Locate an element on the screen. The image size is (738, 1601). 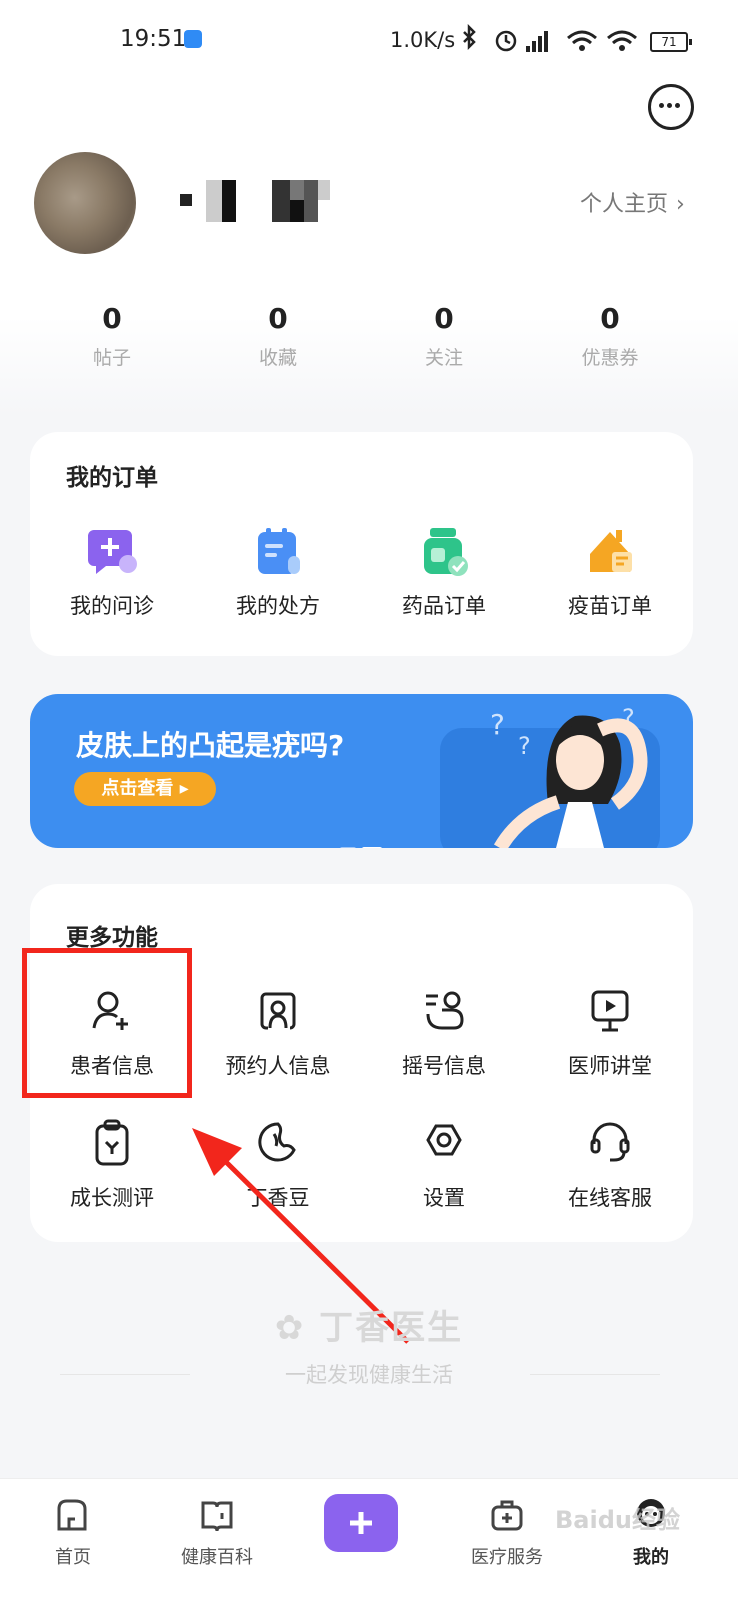
tab-health-wiki: 健康百科 is located at coordinates (217, 1532).